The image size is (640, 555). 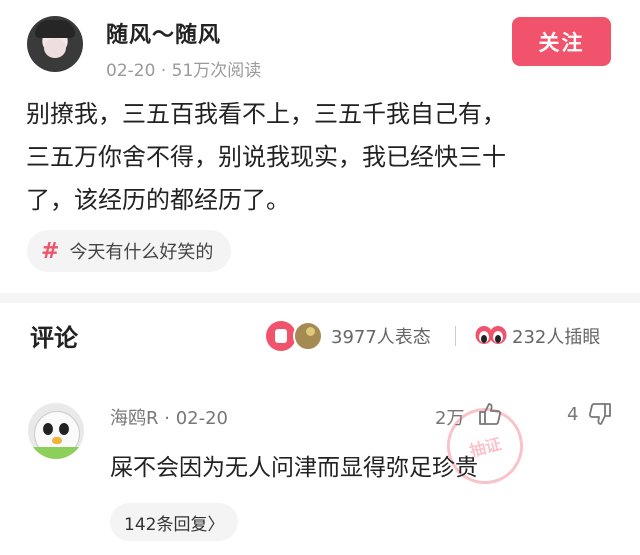 I want to click on topic-chip: # 今天有什么好笑的, so click(x=129, y=251).